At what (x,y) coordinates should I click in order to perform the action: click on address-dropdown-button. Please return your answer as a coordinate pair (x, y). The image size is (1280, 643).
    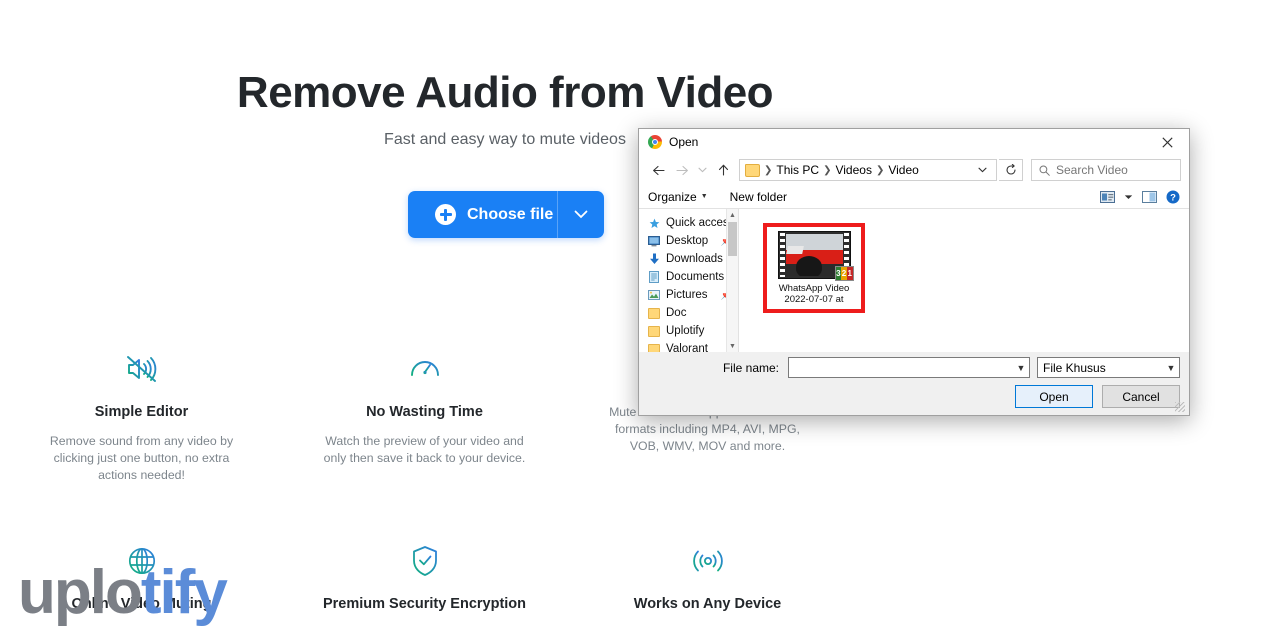
    Looking at the image, I should click on (982, 170).